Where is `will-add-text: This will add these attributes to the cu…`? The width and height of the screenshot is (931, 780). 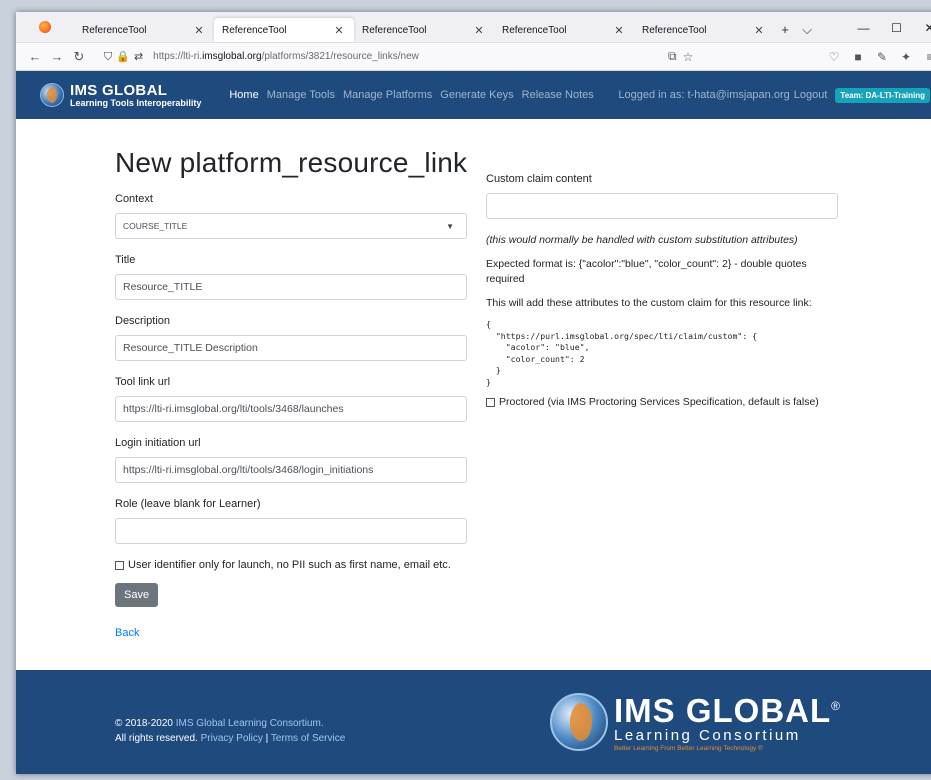
will-add-text: This will add these attributes to the cu… is located at coordinates (649, 303).